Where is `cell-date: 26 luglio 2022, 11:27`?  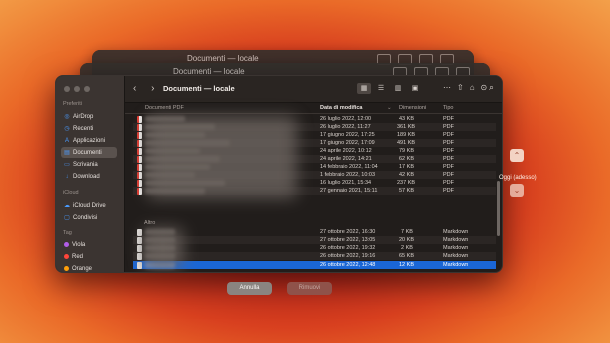 cell-date: 26 luglio 2022, 11:27 is located at coordinates (345, 127).